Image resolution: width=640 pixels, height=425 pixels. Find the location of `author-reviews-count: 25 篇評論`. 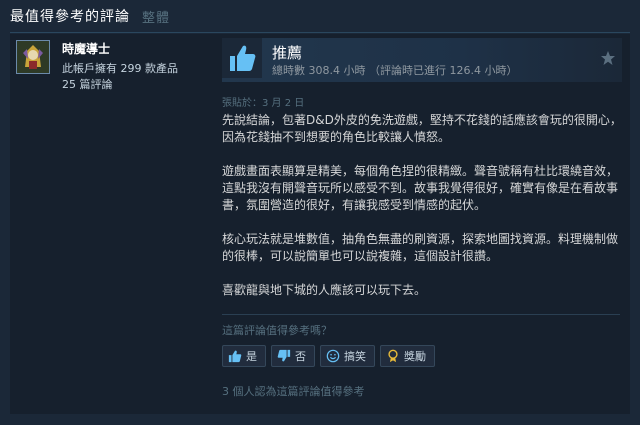

author-reviews-count: 25 篇評論 is located at coordinates (87, 84).